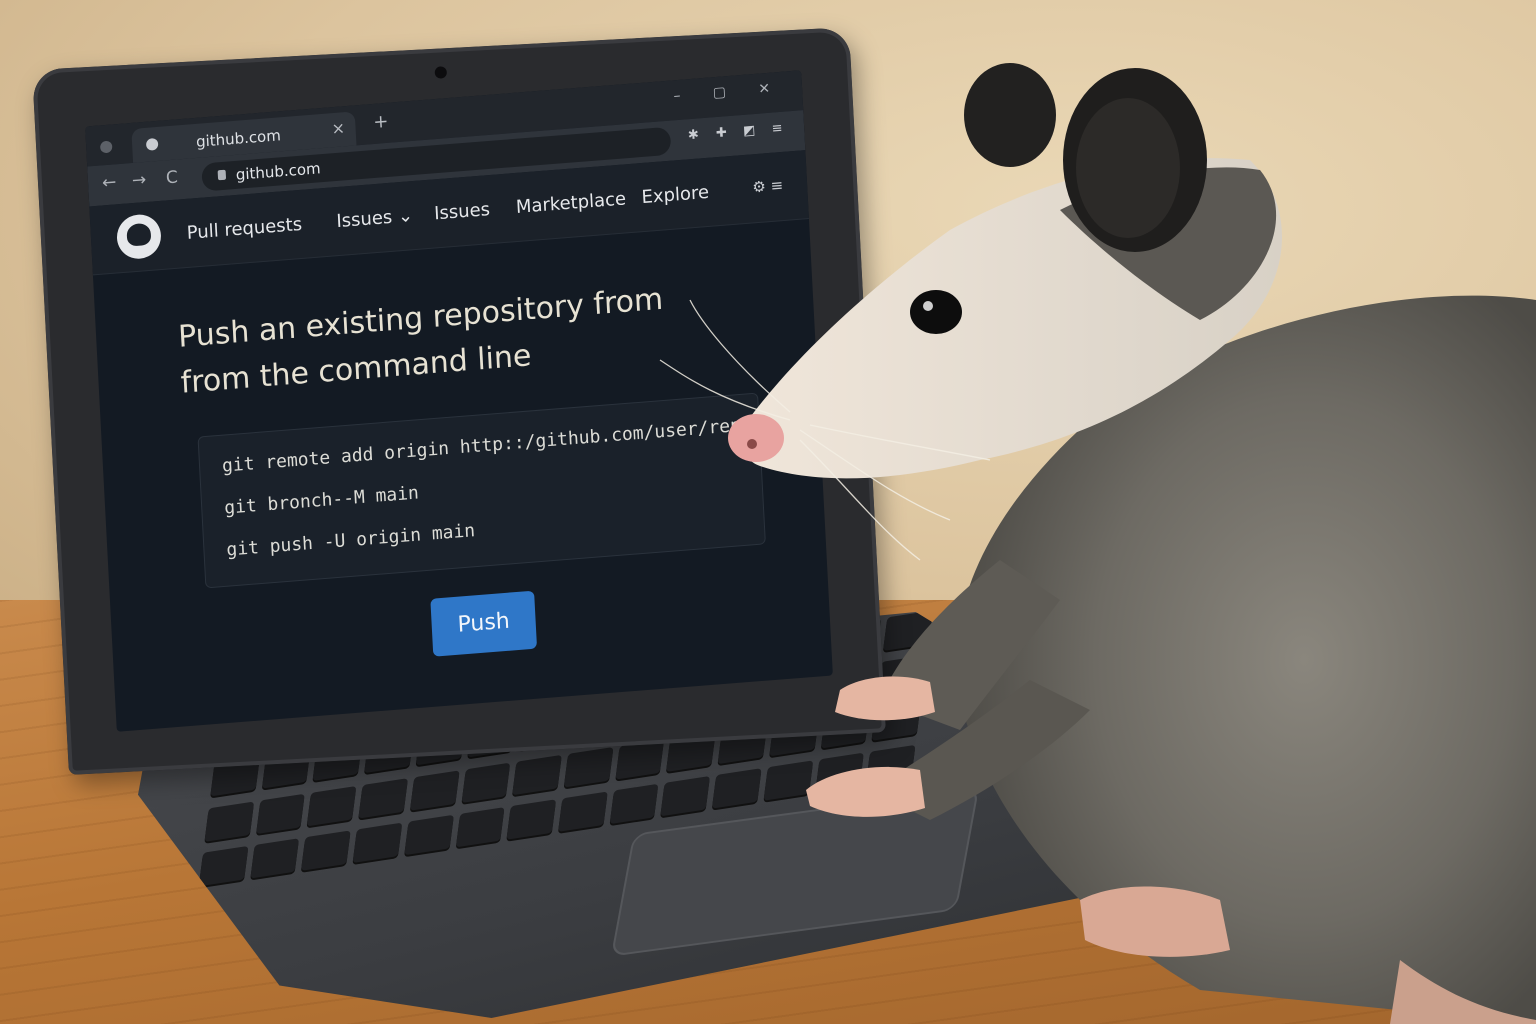  What do you see at coordinates (1128, 168) in the screenshot?
I see `opossum-ear-inner` at bounding box center [1128, 168].